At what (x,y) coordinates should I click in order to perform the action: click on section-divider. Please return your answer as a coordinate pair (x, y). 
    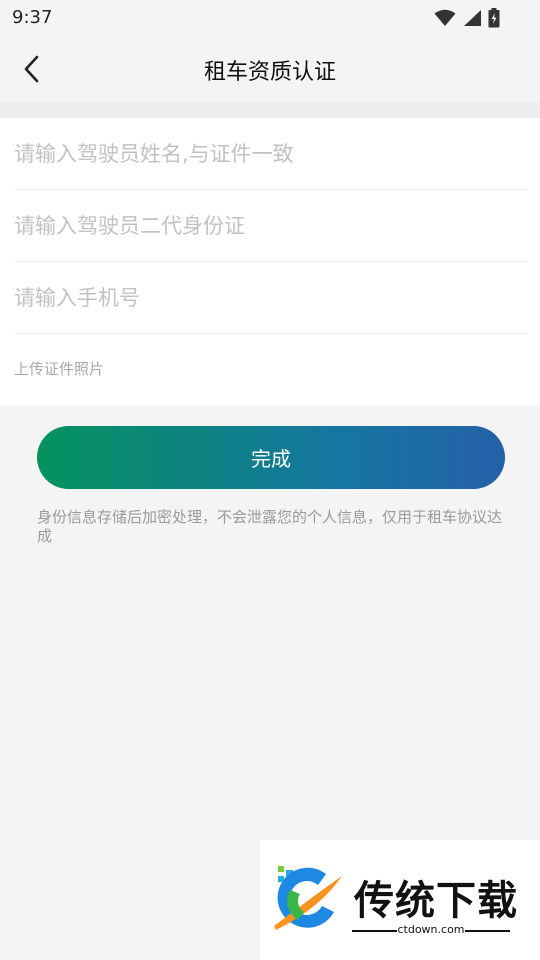
    Looking at the image, I should click on (270, 110).